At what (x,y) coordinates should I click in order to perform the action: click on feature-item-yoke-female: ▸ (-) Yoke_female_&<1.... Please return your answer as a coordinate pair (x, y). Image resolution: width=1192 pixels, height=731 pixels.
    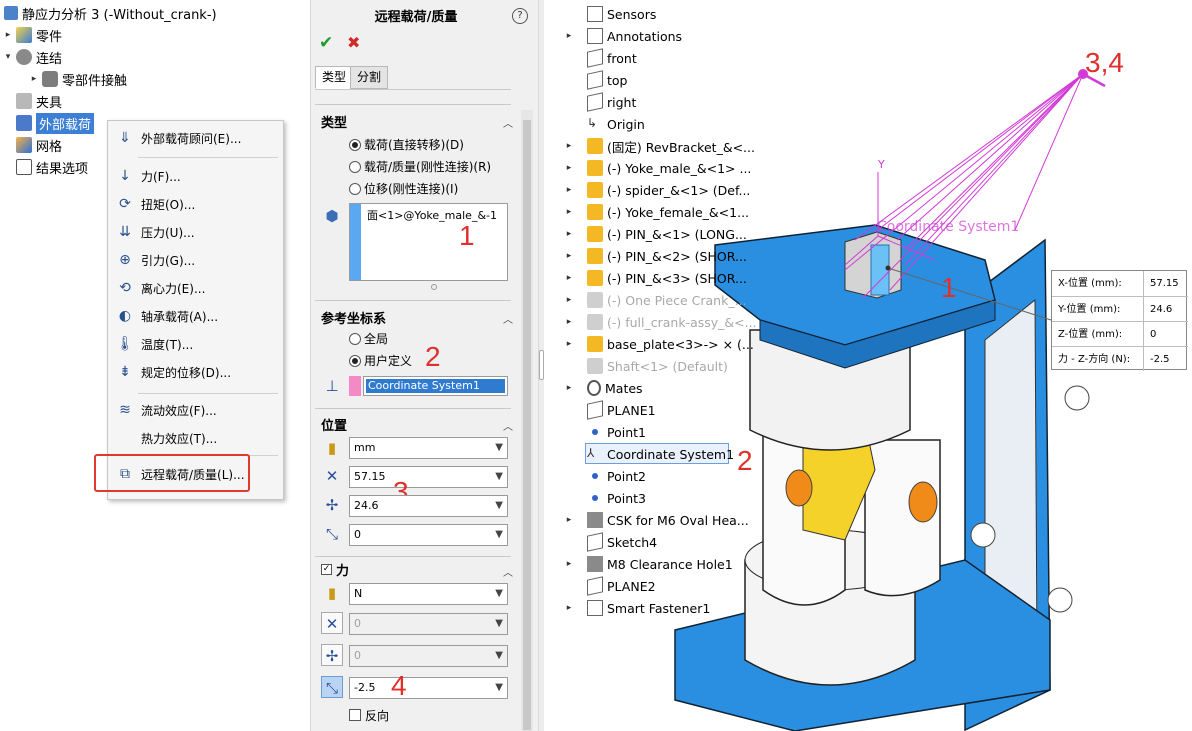
    Looking at the image, I should click on (656, 212).